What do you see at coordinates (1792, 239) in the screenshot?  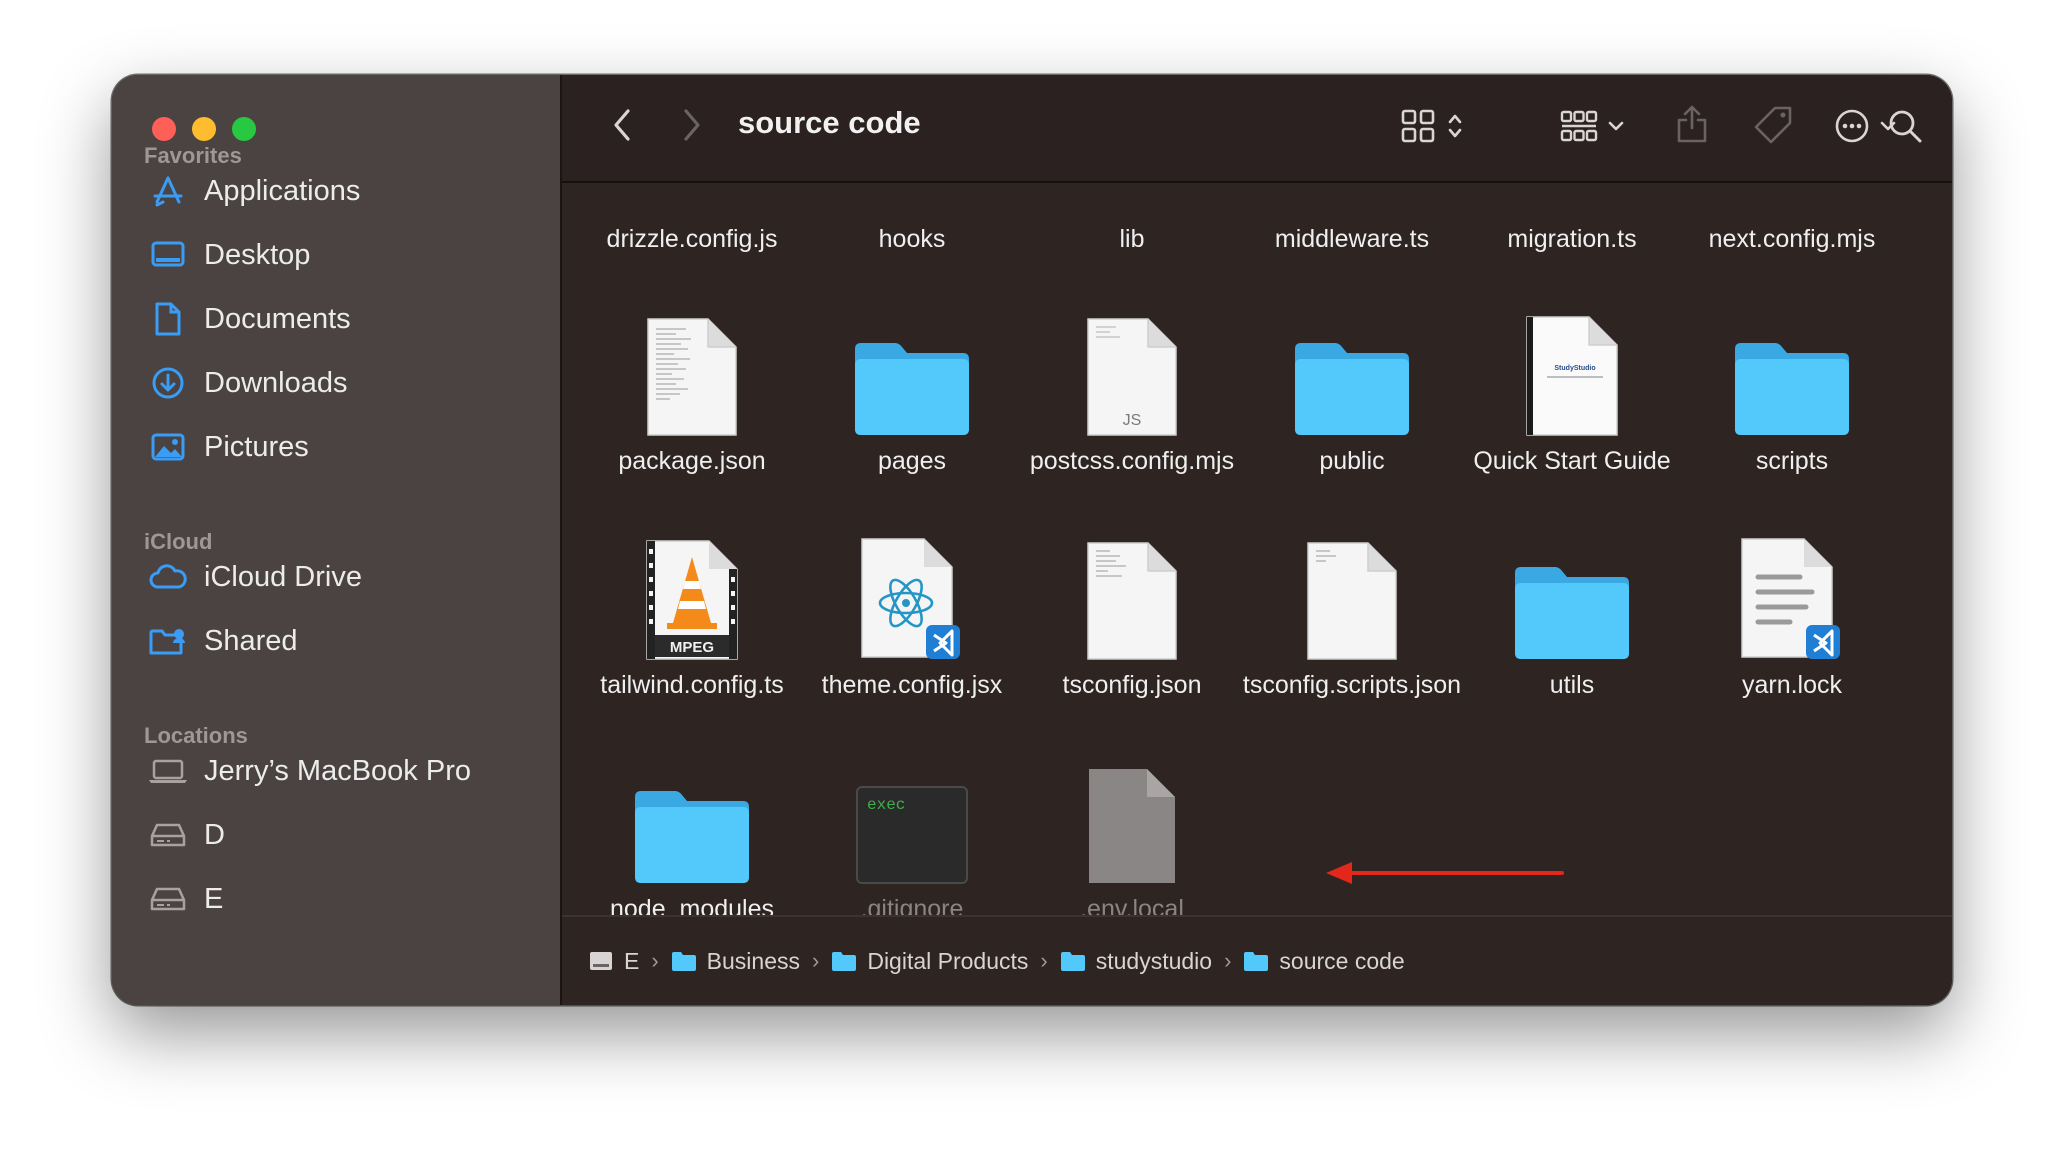 I see `file-name: next.config.mjs` at bounding box center [1792, 239].